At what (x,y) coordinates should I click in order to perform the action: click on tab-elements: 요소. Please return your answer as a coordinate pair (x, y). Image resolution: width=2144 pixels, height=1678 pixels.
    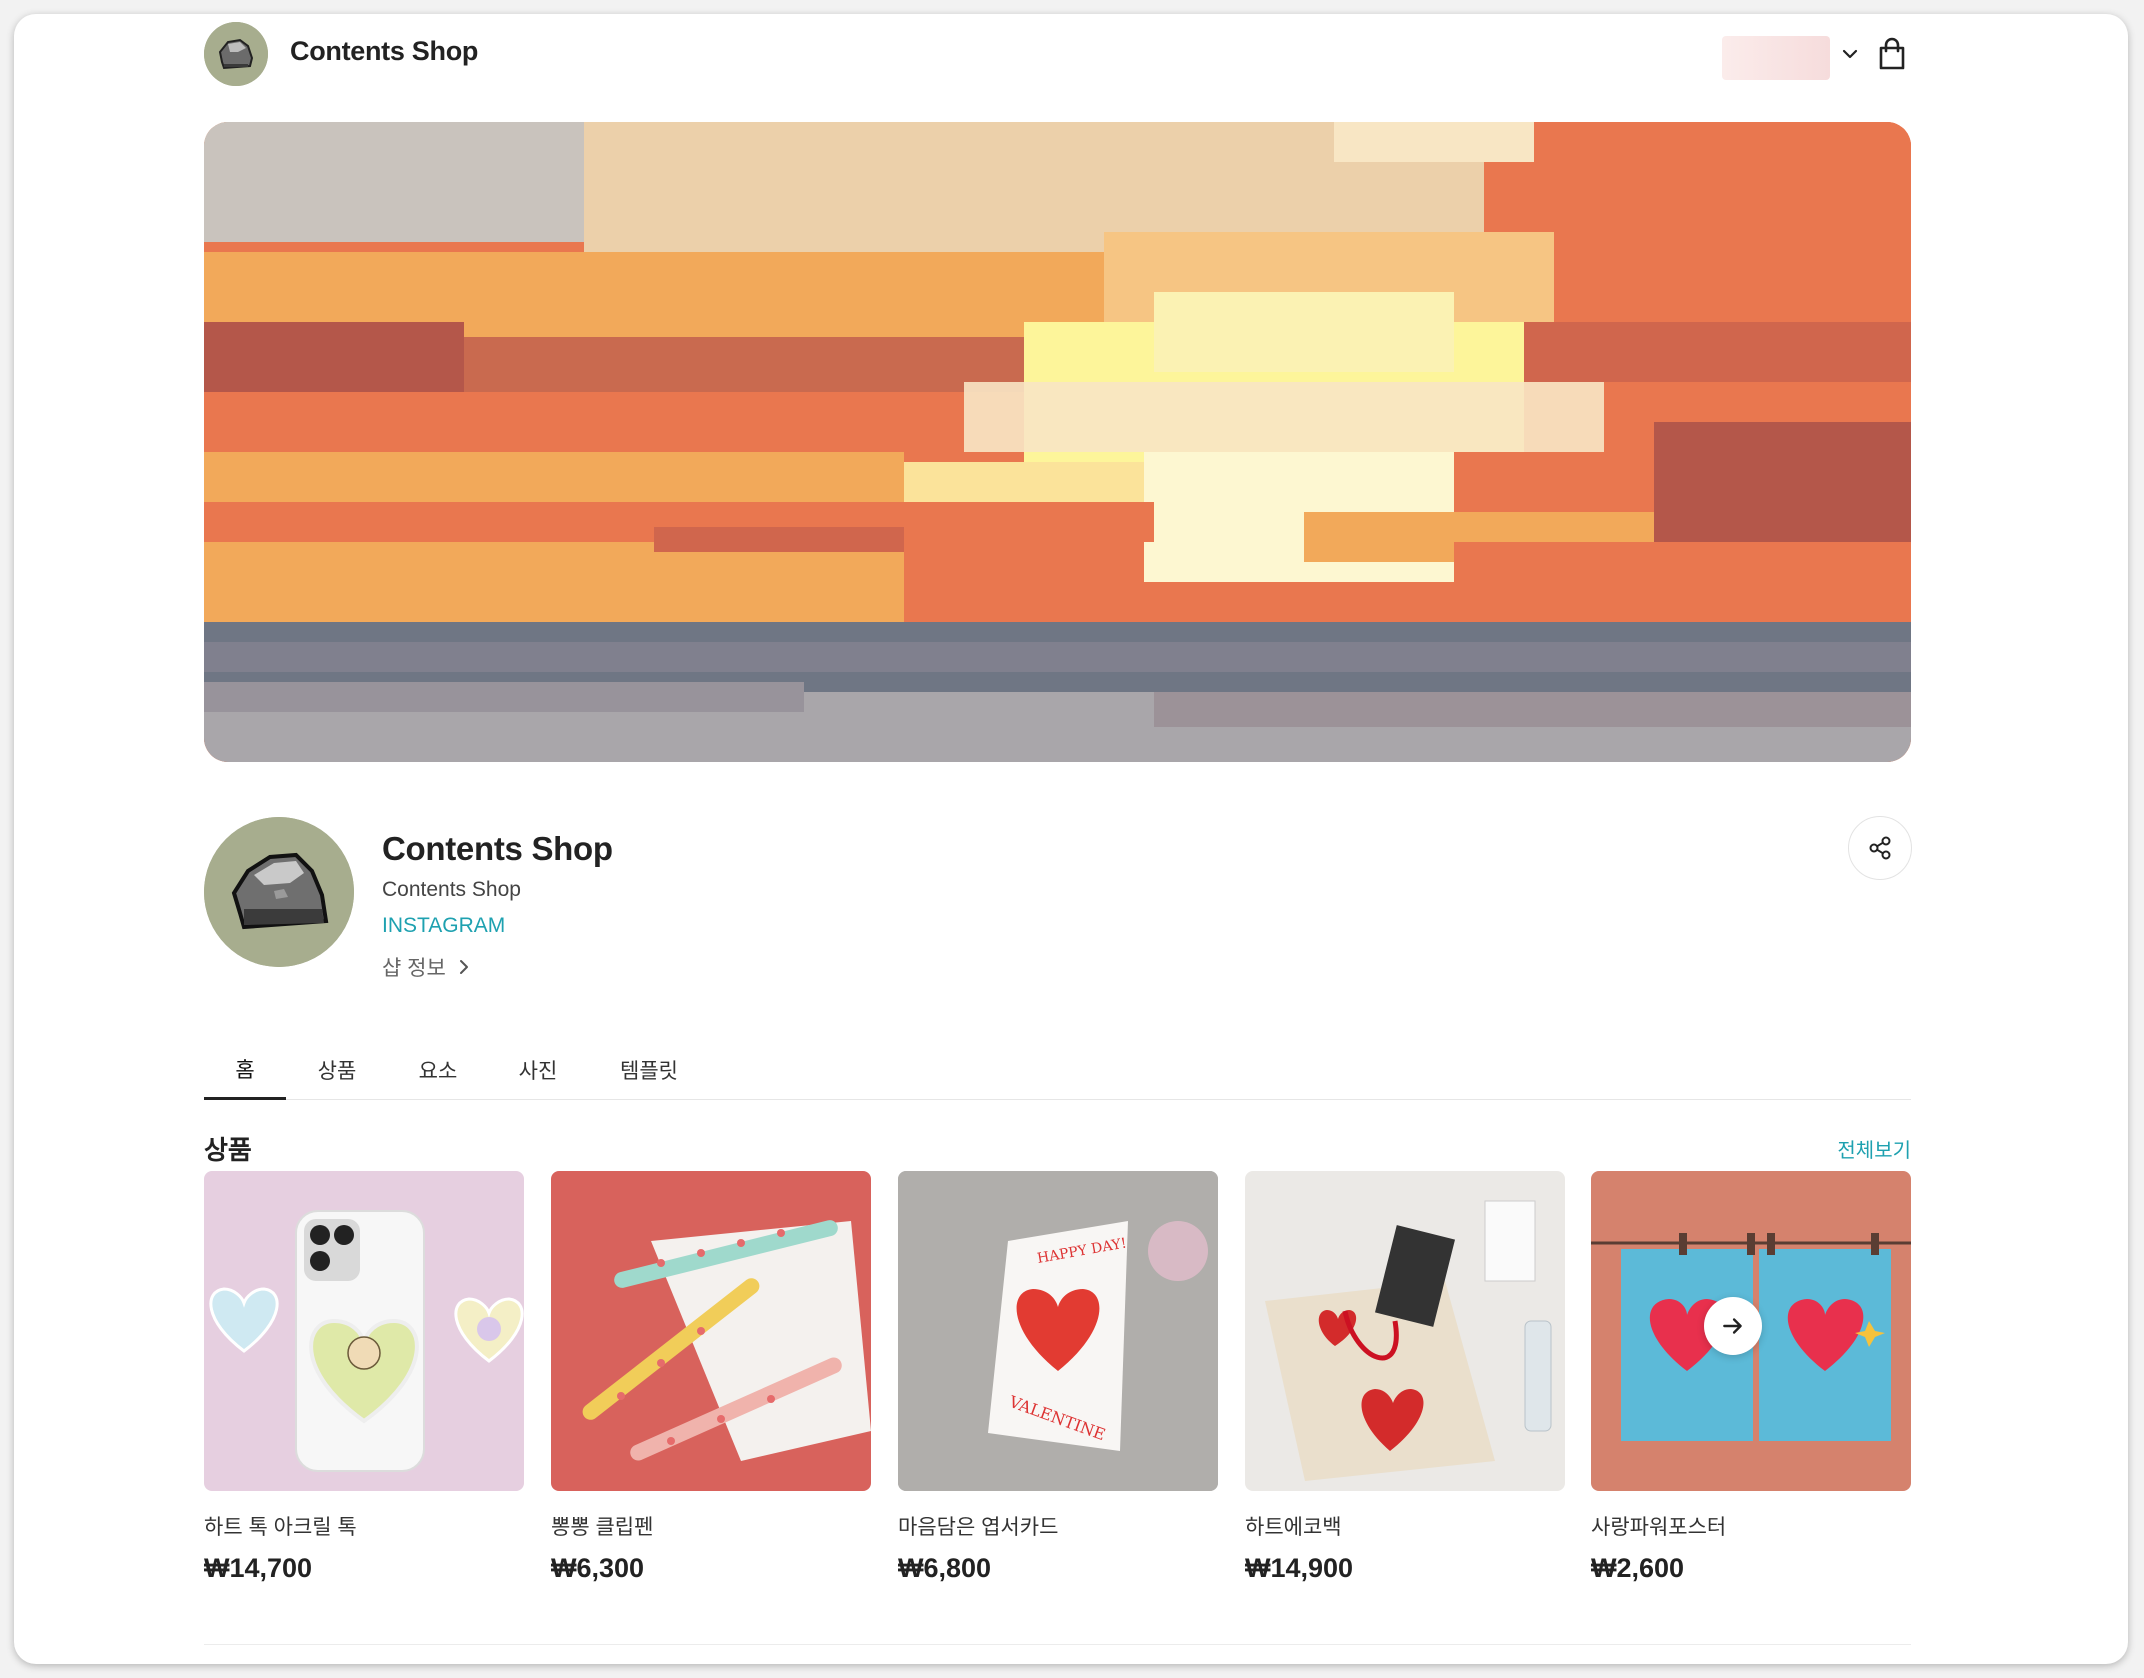
    Looking at the image, I should click on (438, 1070).